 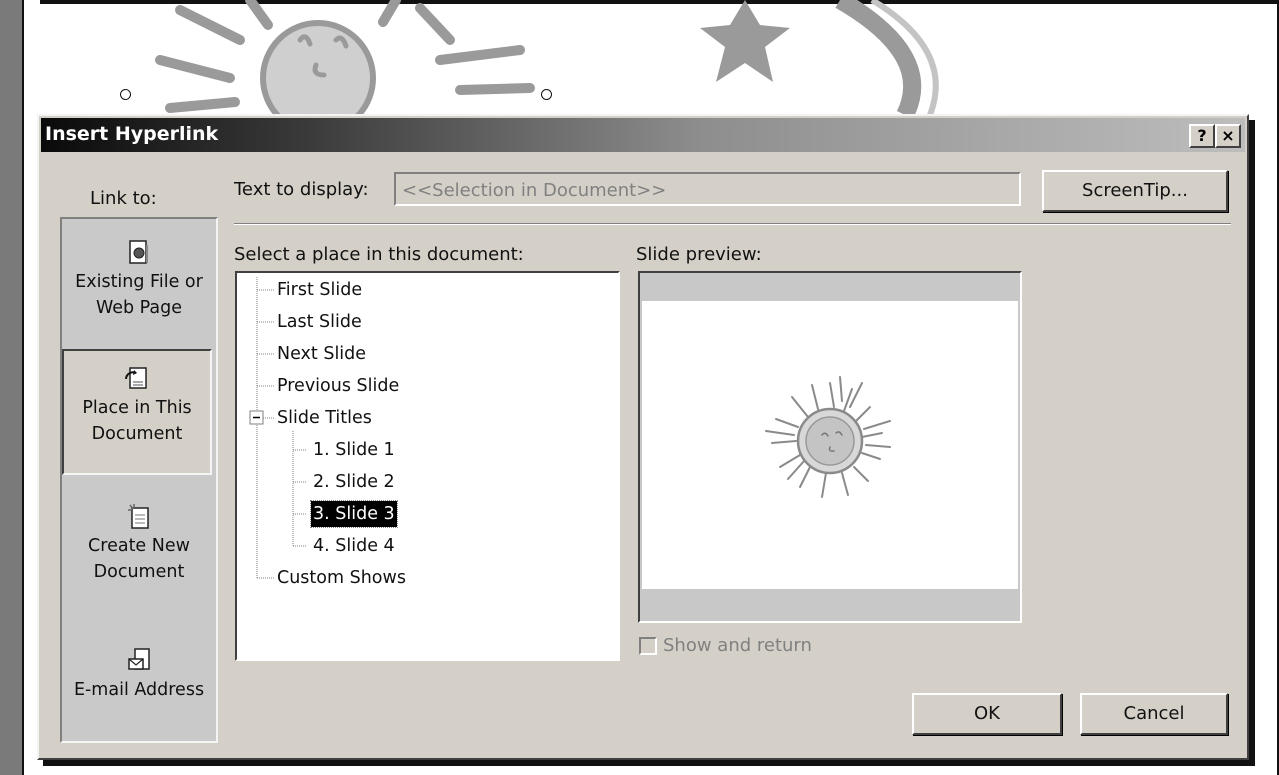 I want to click on show-and-return-row: Show and return, so click(x=725, y=645).